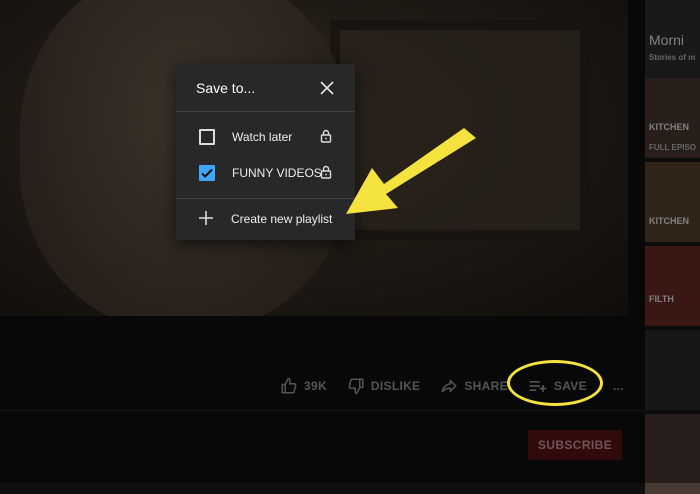 This screenshot has width=700, height=494. Describe the element at coordinates (262, 137) in the screenshot. I see `playlist-option-label: Watch later` at that location.